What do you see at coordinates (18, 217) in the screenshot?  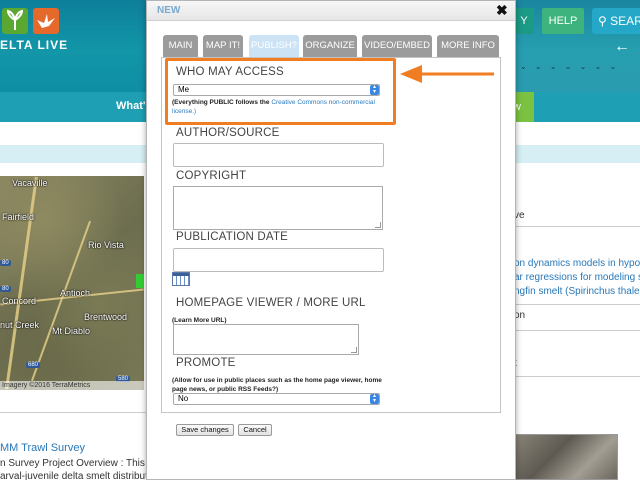 I see `map-label: Fairfield` at bounding box center [18, 217].